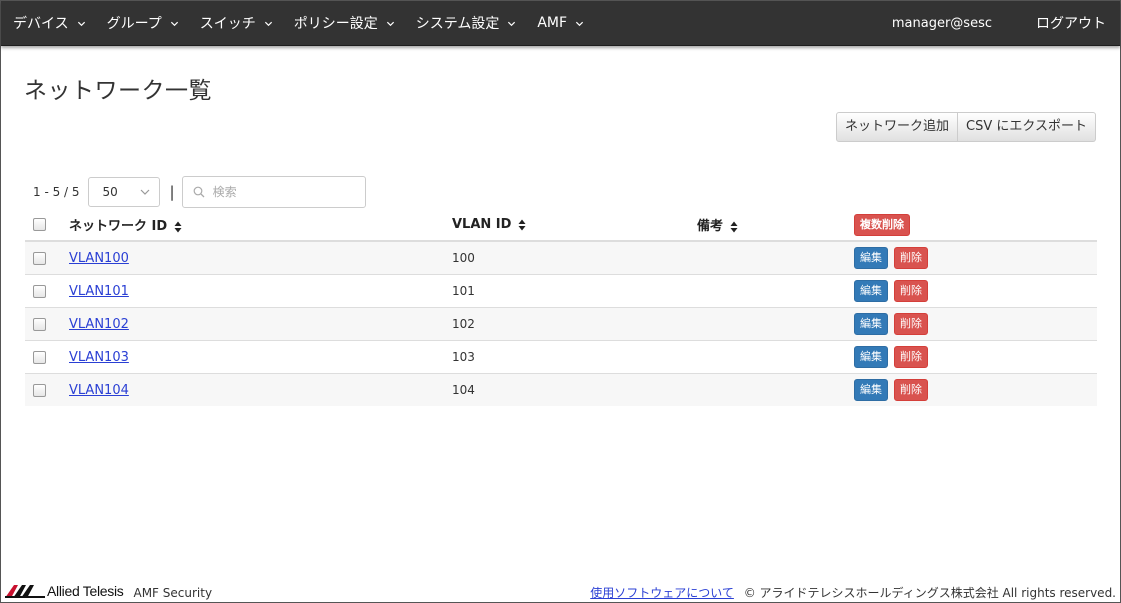  I want to click on header-vlan-id: VLAN ID, so click(574, 225).